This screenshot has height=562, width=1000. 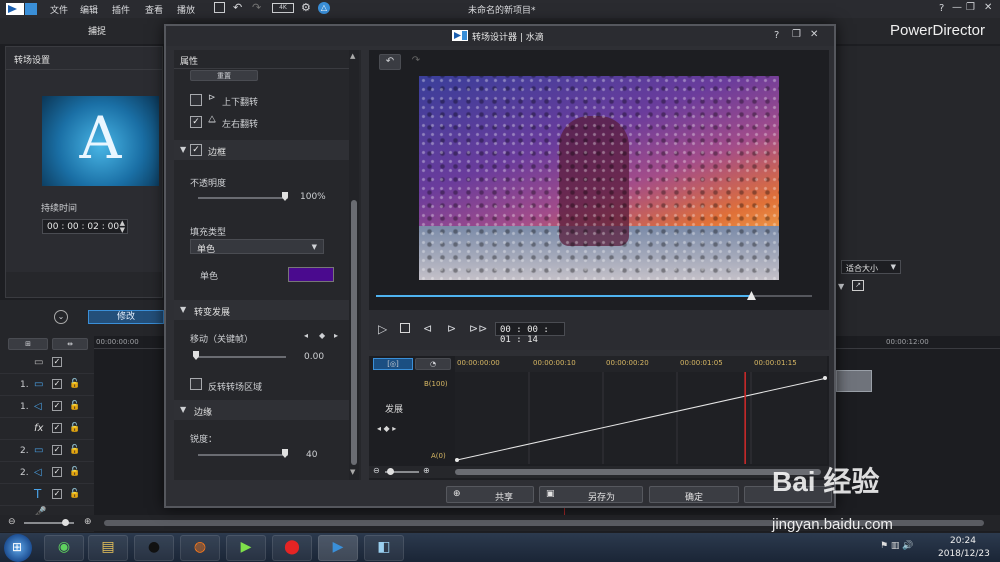 What do you see at coordinates (186, 9) in the screenshot?
I see `menu-playback: 播放` at bounding box center [186, 9].